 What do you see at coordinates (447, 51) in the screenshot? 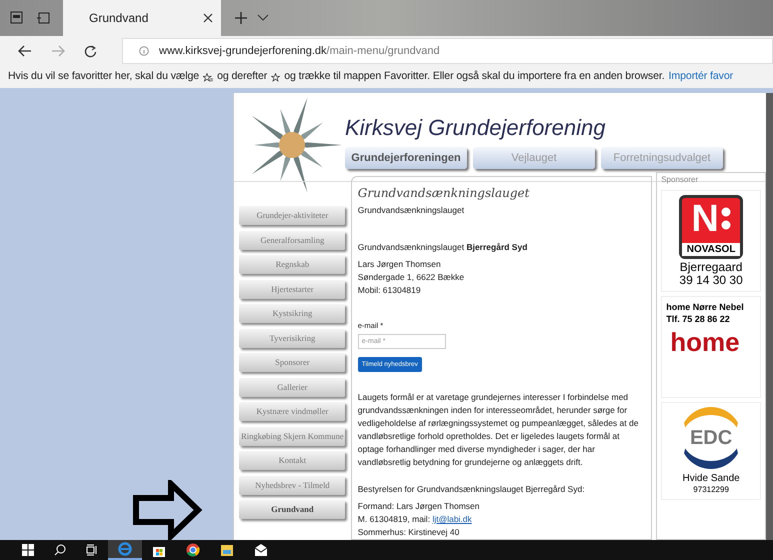
I see `address-field: www.kirksvej-grundejerforening.dk/main-menu/grundvand` at bounding box center [447, 51].